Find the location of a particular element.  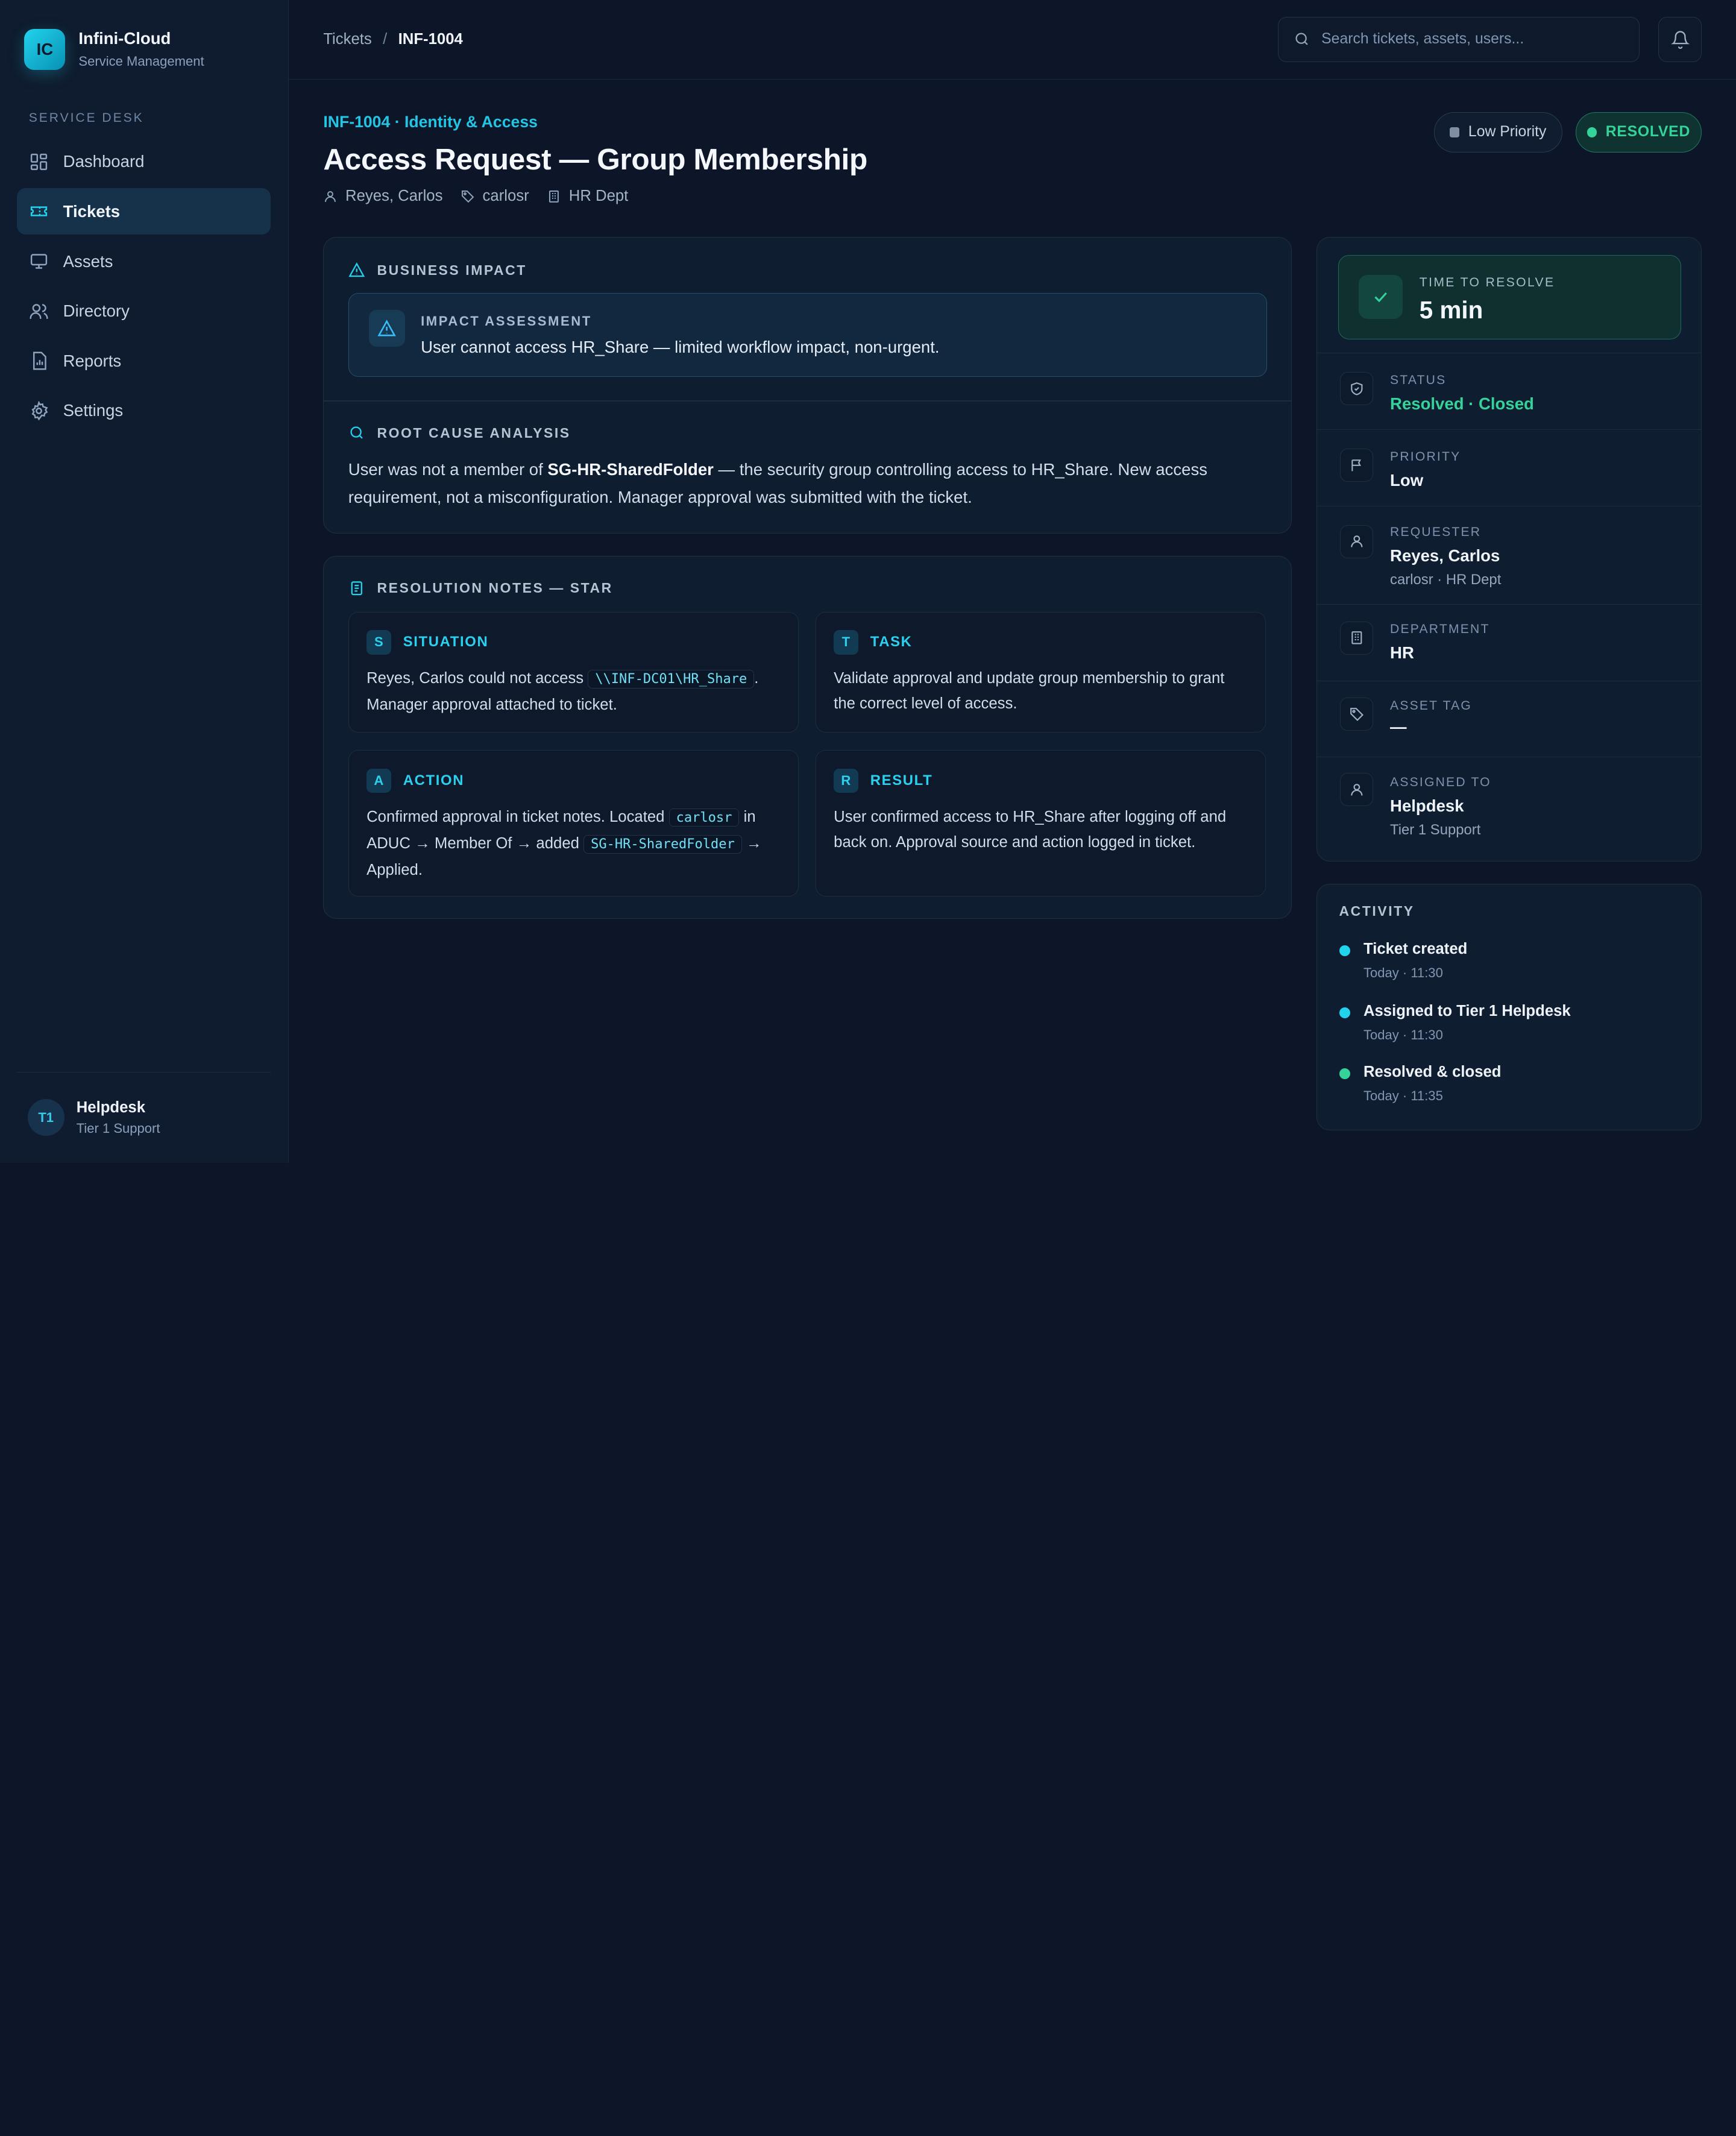

detail-asset-tag: ASSET TAG — is located at coordinates (1508, 718).